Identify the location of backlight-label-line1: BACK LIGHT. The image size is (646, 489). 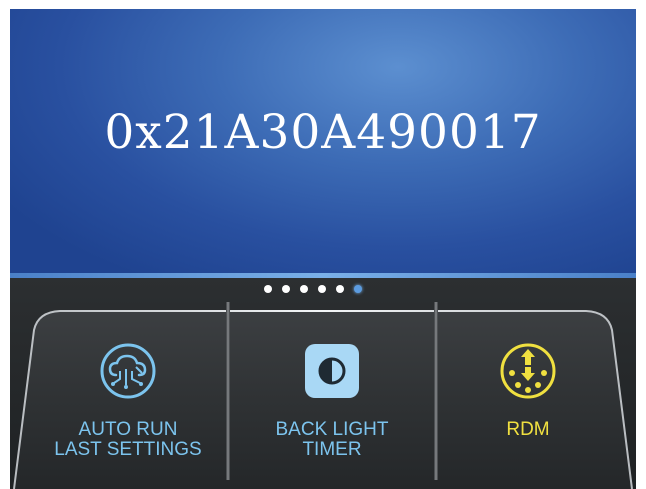
(332, 429).